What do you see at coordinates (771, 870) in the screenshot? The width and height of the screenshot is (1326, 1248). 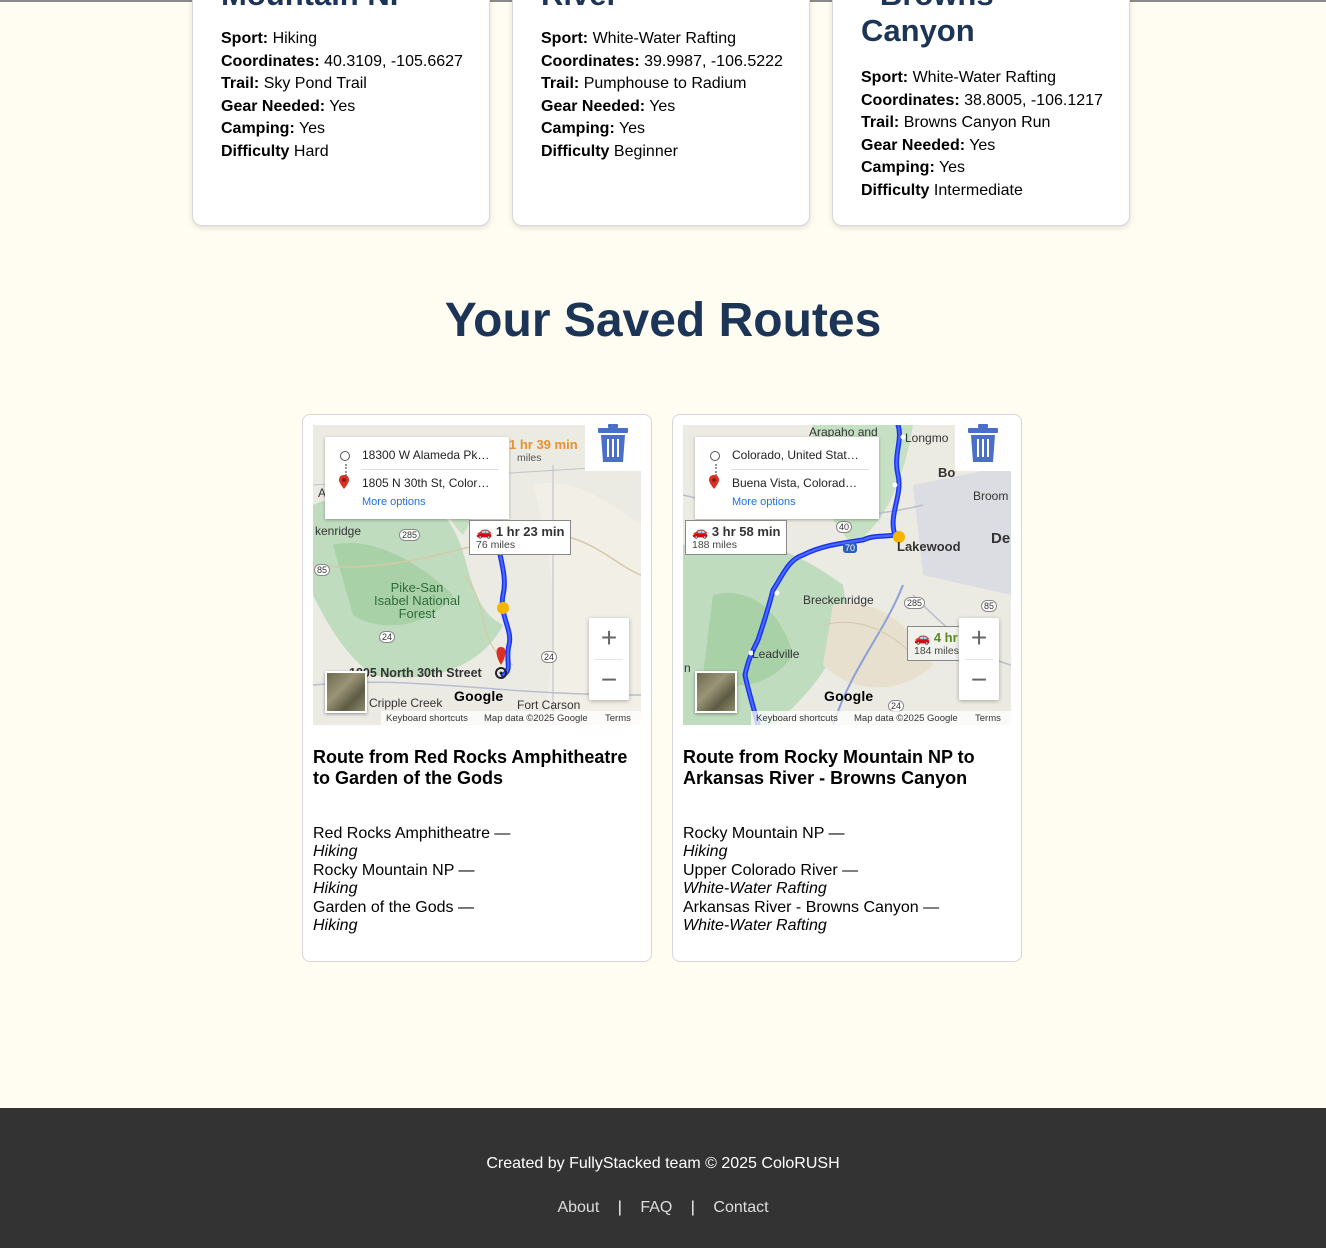 I see `stop-name: Upper Colorado River —` at bounding box center [771, 870].